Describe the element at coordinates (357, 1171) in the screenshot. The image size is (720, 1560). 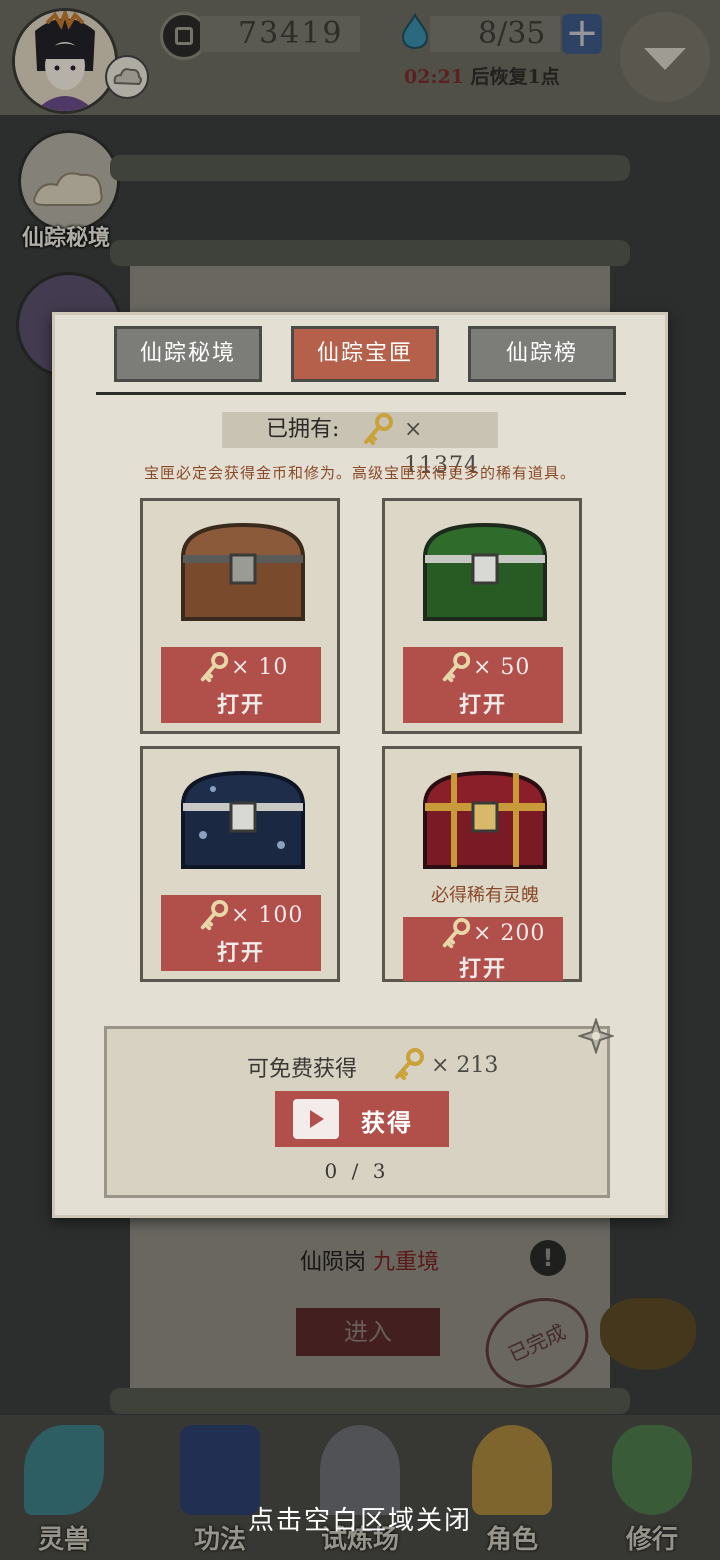
I see `free-count: 0 / 3` at that location.